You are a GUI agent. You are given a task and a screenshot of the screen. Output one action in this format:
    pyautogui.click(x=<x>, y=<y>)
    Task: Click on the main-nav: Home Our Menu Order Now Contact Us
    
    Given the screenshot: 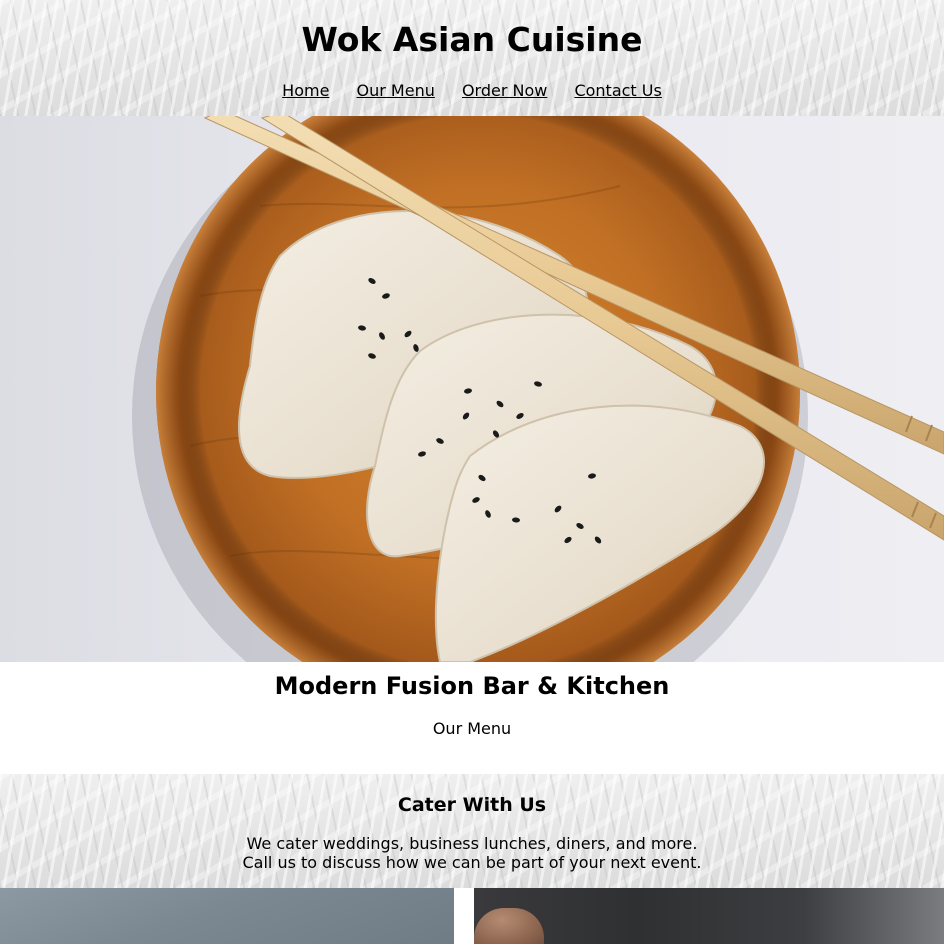 What is the action you would take?
    pyautogui.click(x=472, y=91)
    